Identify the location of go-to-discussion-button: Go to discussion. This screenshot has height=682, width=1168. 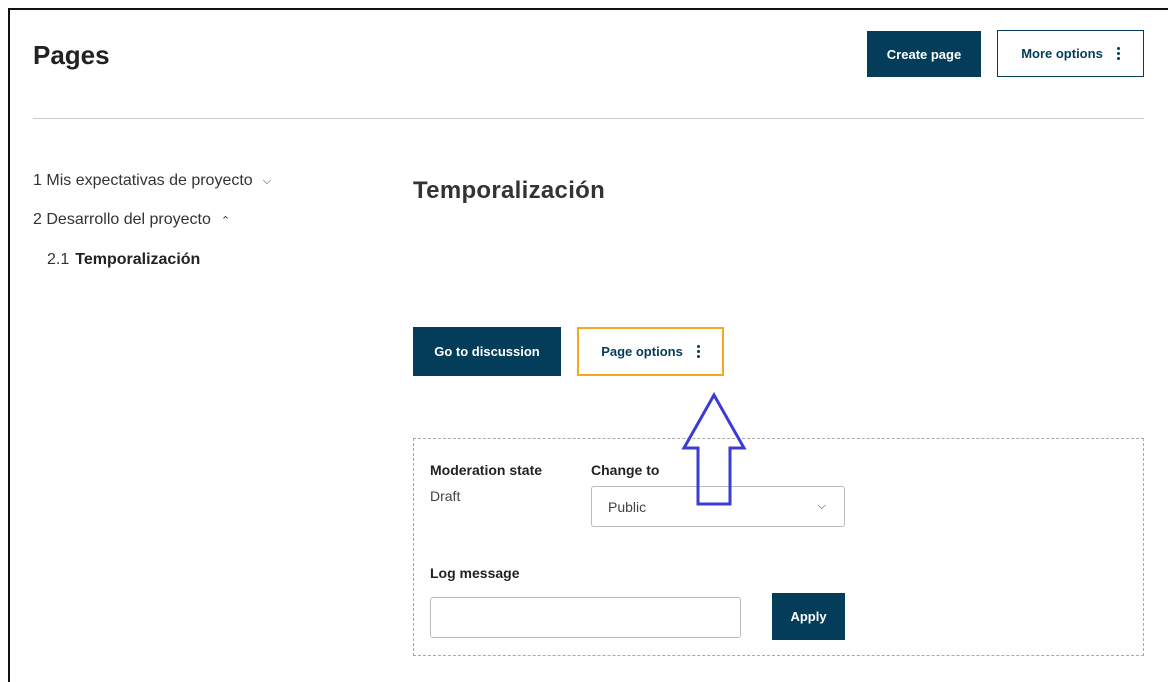
(487, 351).